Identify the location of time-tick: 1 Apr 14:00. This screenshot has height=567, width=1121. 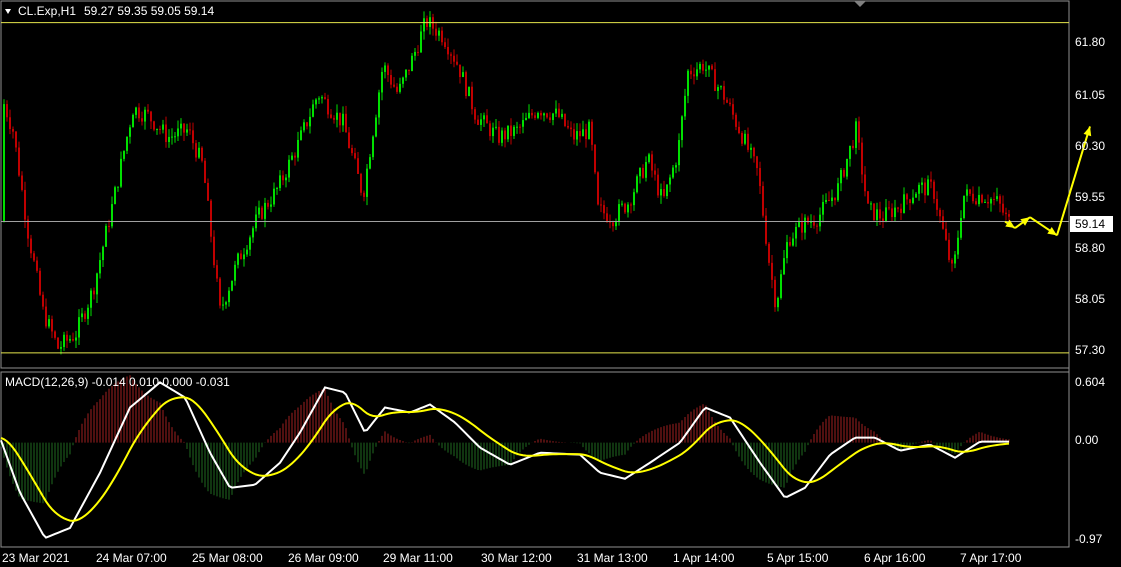
(704, 558).